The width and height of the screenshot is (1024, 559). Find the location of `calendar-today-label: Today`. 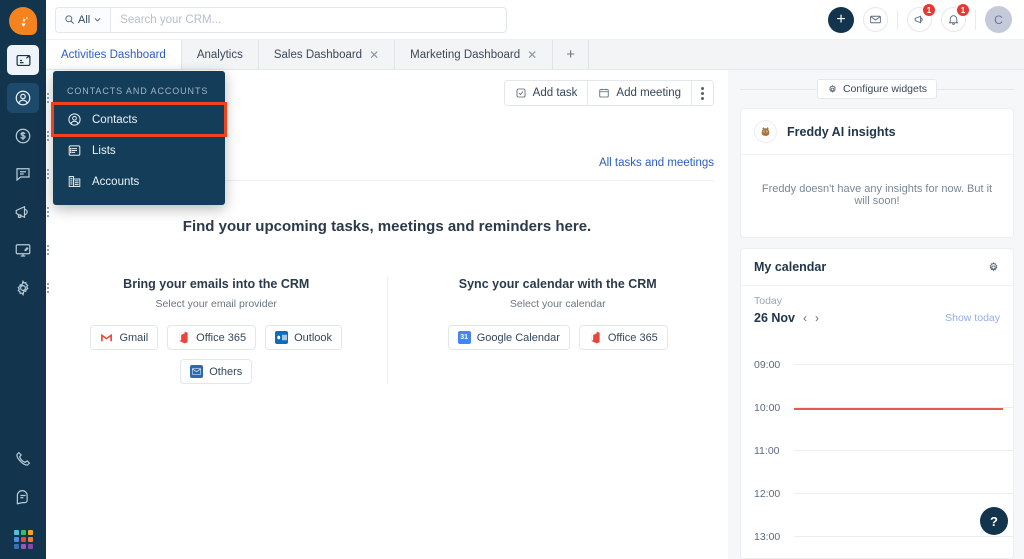

calendar-today-label: Today is located at coordinates (768, 301).